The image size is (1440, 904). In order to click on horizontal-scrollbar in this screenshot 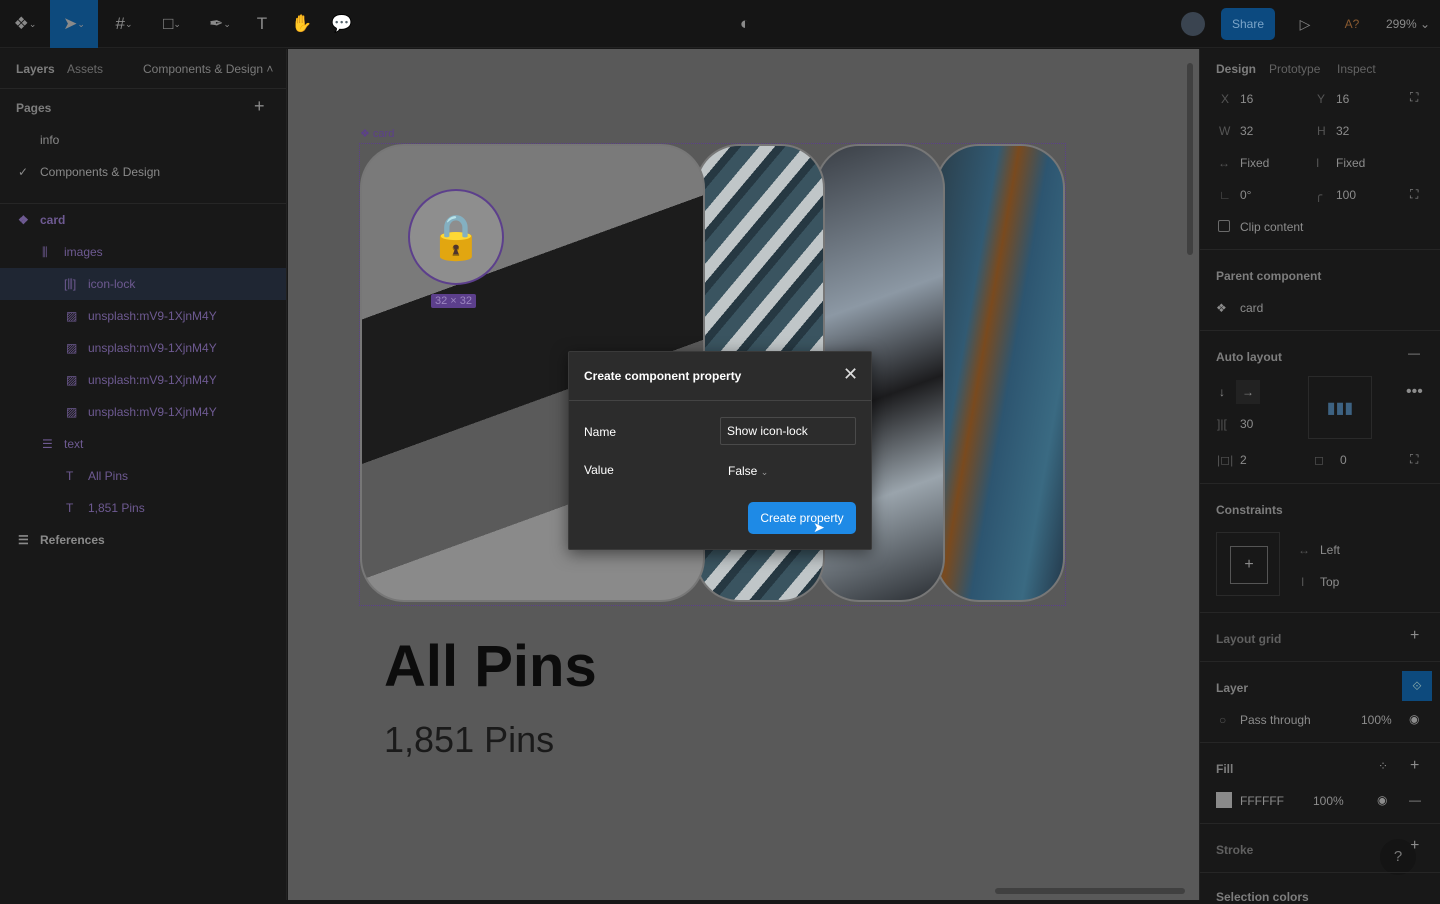, I will do `click(1090, 891)`.